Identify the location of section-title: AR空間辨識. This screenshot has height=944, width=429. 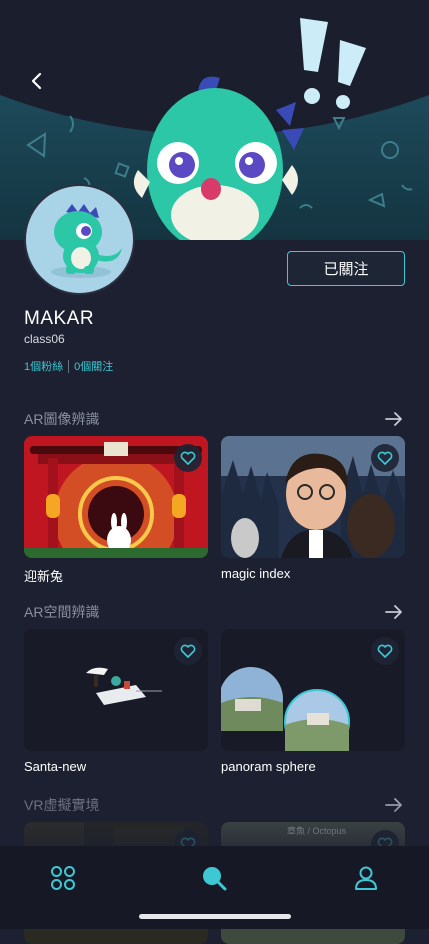
(62, 612).